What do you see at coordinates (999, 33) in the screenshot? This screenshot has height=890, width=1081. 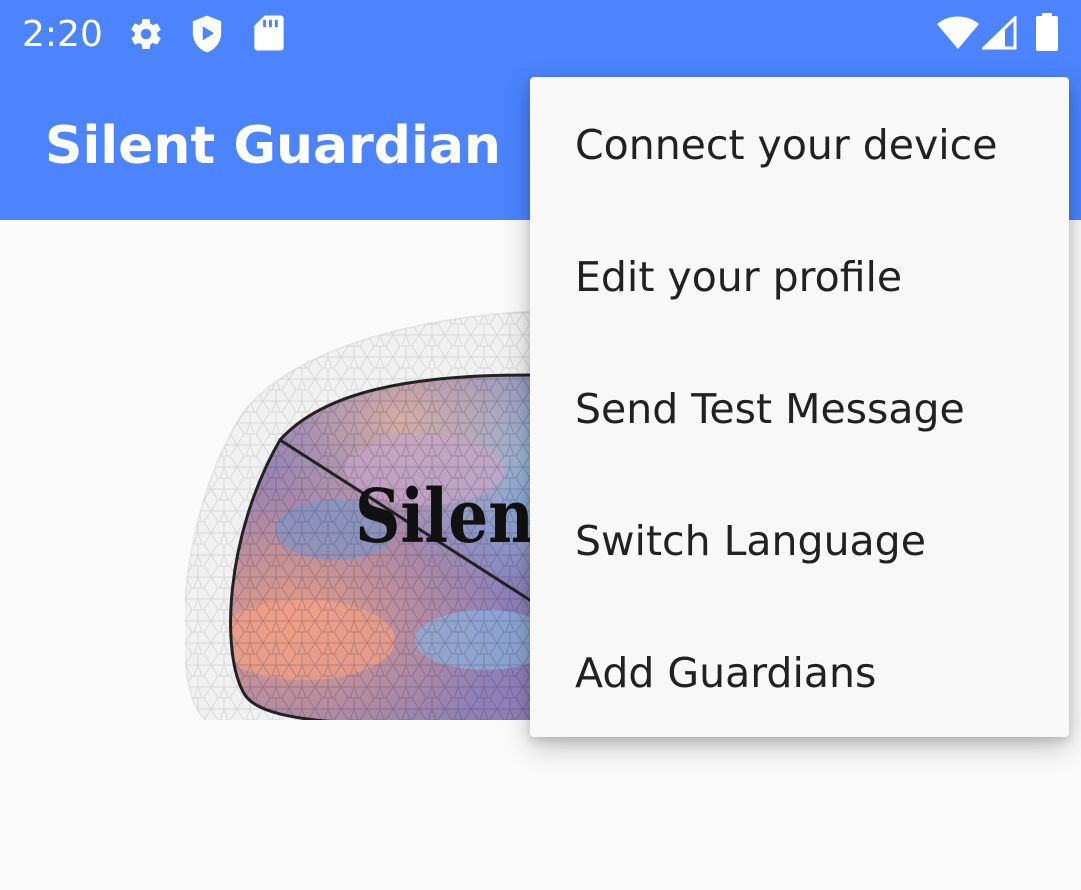 I see `cell-signal-icon` at bounding box center [999, 33].